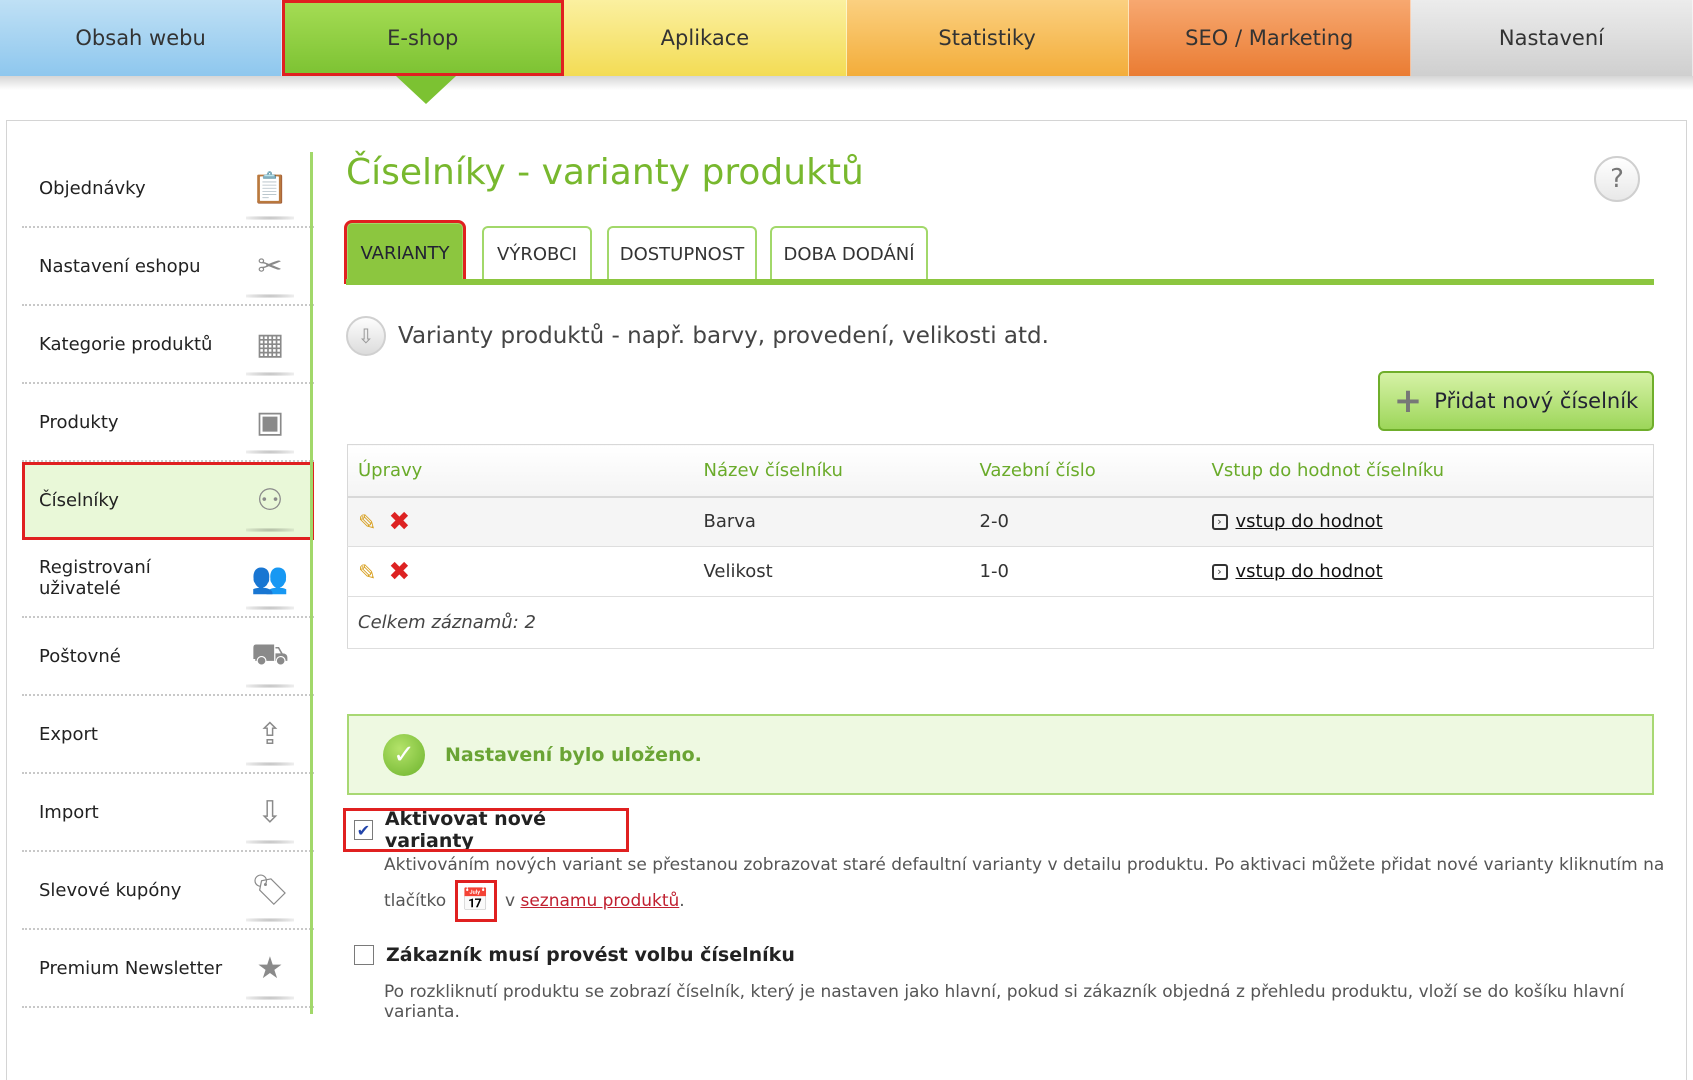 Image resolution: width=1693 pixels, height=1080 pixels. I want to click on table-footer-row: Celkem záznamů: 2, so click(1000, 622).